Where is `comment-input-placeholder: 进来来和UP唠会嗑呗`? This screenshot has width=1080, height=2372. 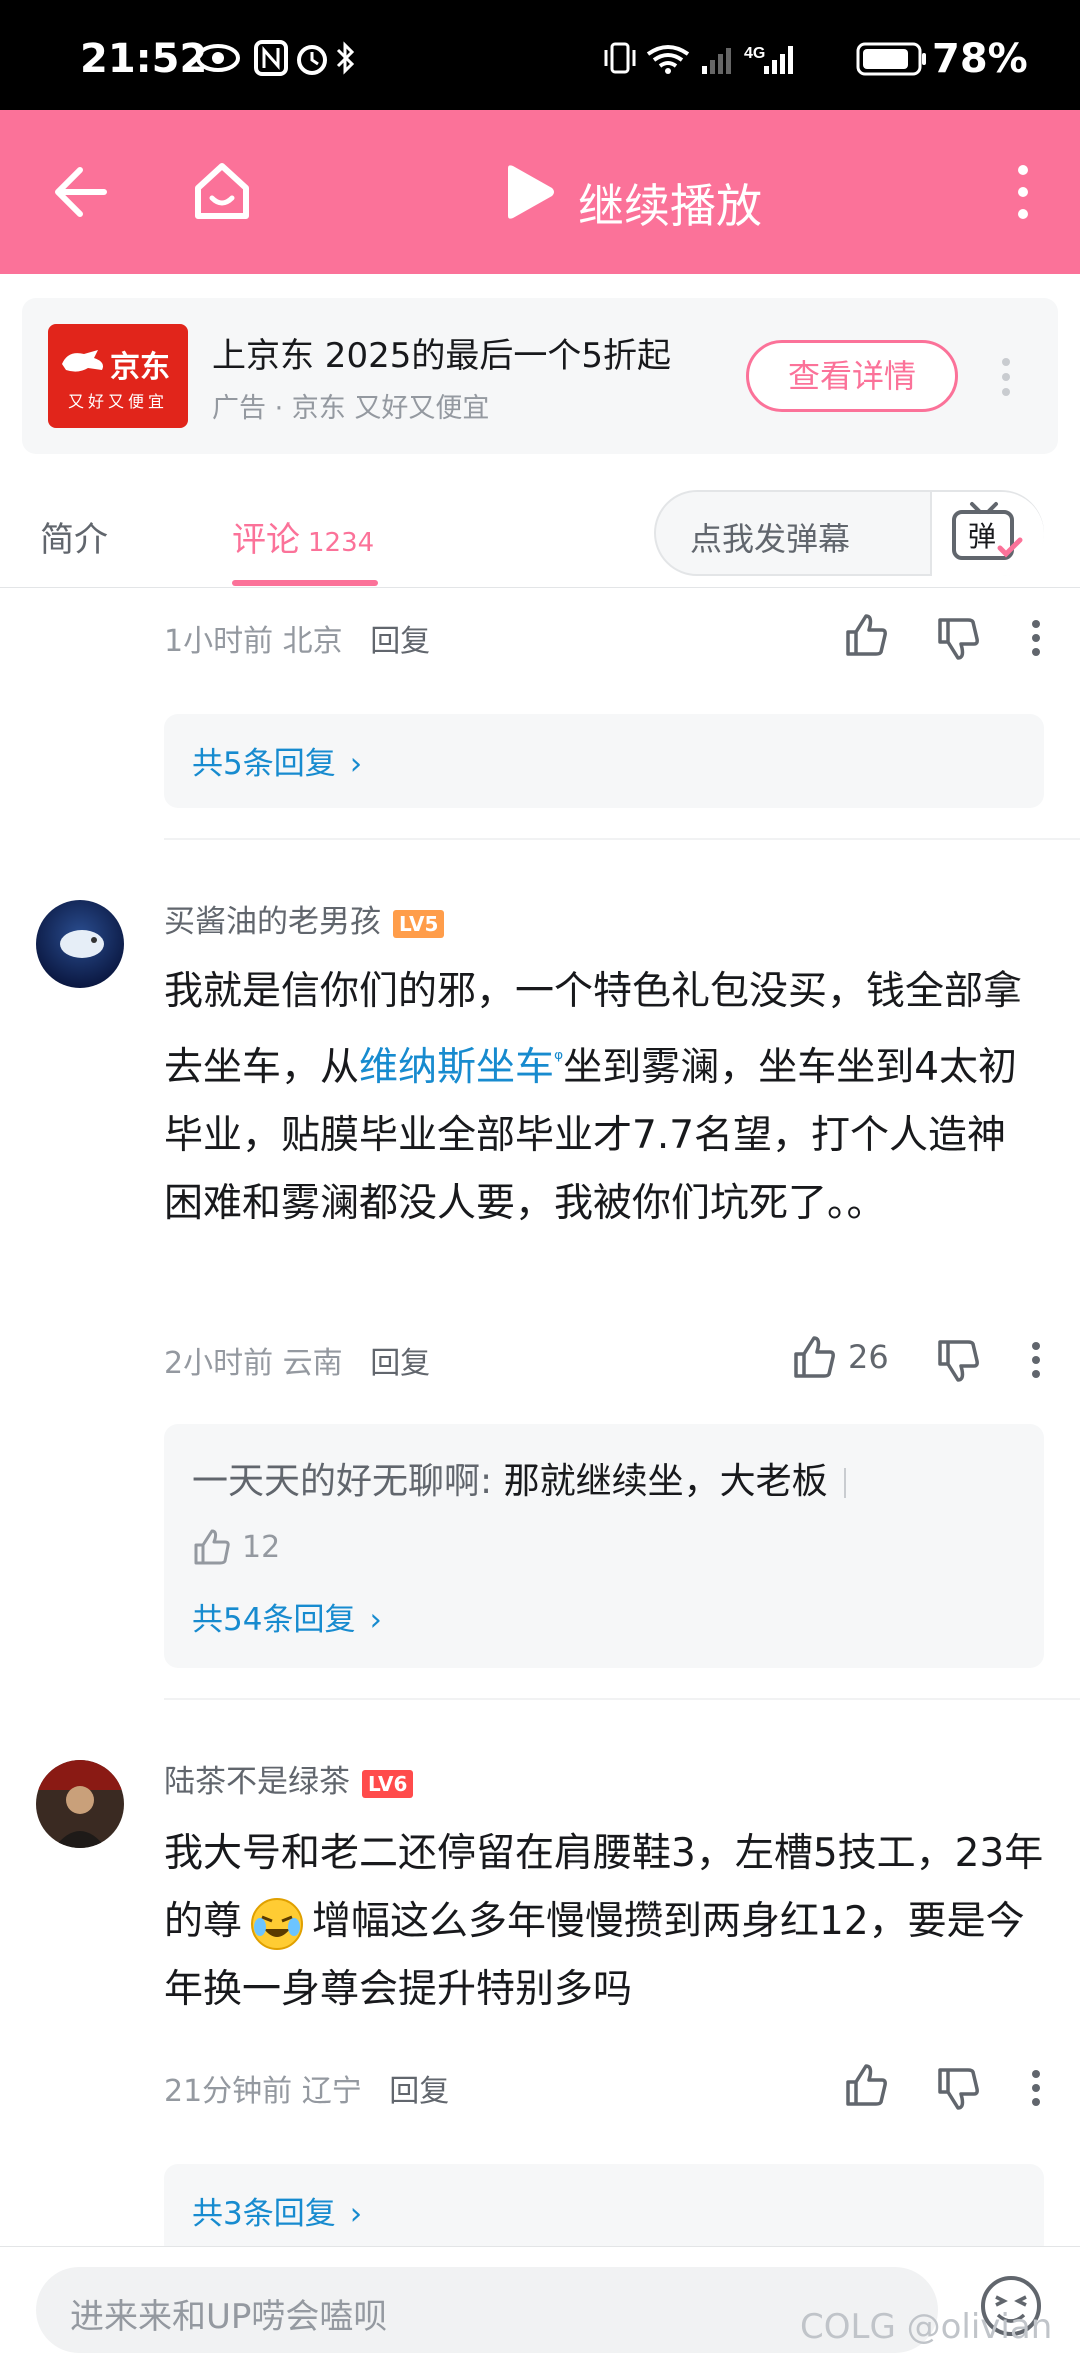
comment-input-placeholder: 进来来和UP唠会嗑呗 is located at coordinates (229, 2317).